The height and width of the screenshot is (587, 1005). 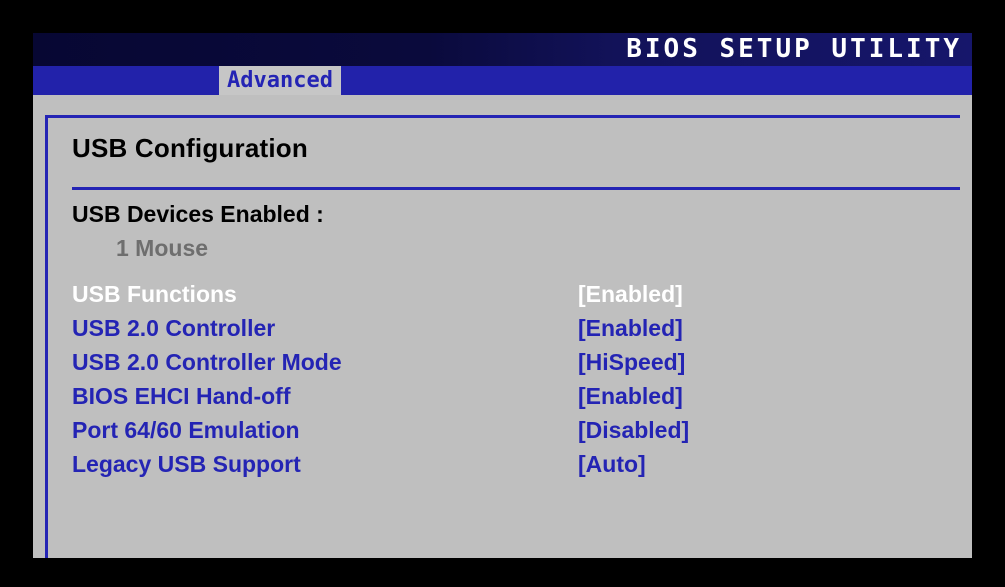 What do you see at coordinates (633, 430) in the screenshot?
I see `setting-value: [Disabled]` at bounding box center [633, 430].